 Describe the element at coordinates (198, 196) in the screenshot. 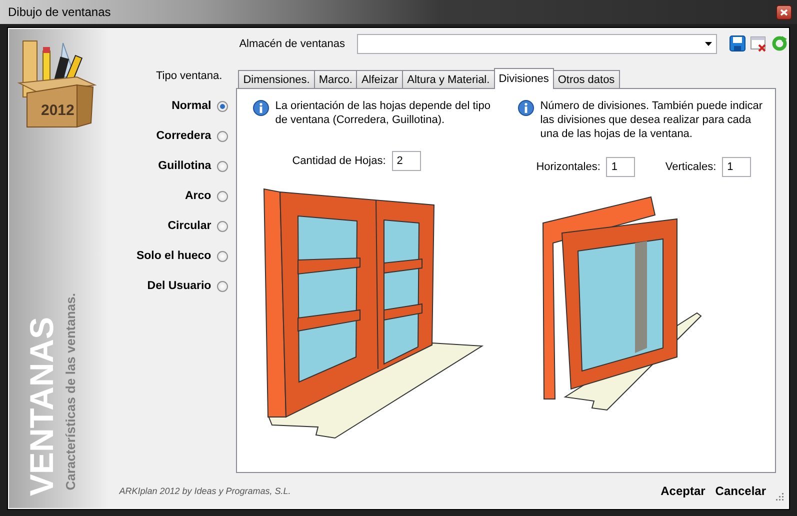

I see `radio-label: Arco` at that location.